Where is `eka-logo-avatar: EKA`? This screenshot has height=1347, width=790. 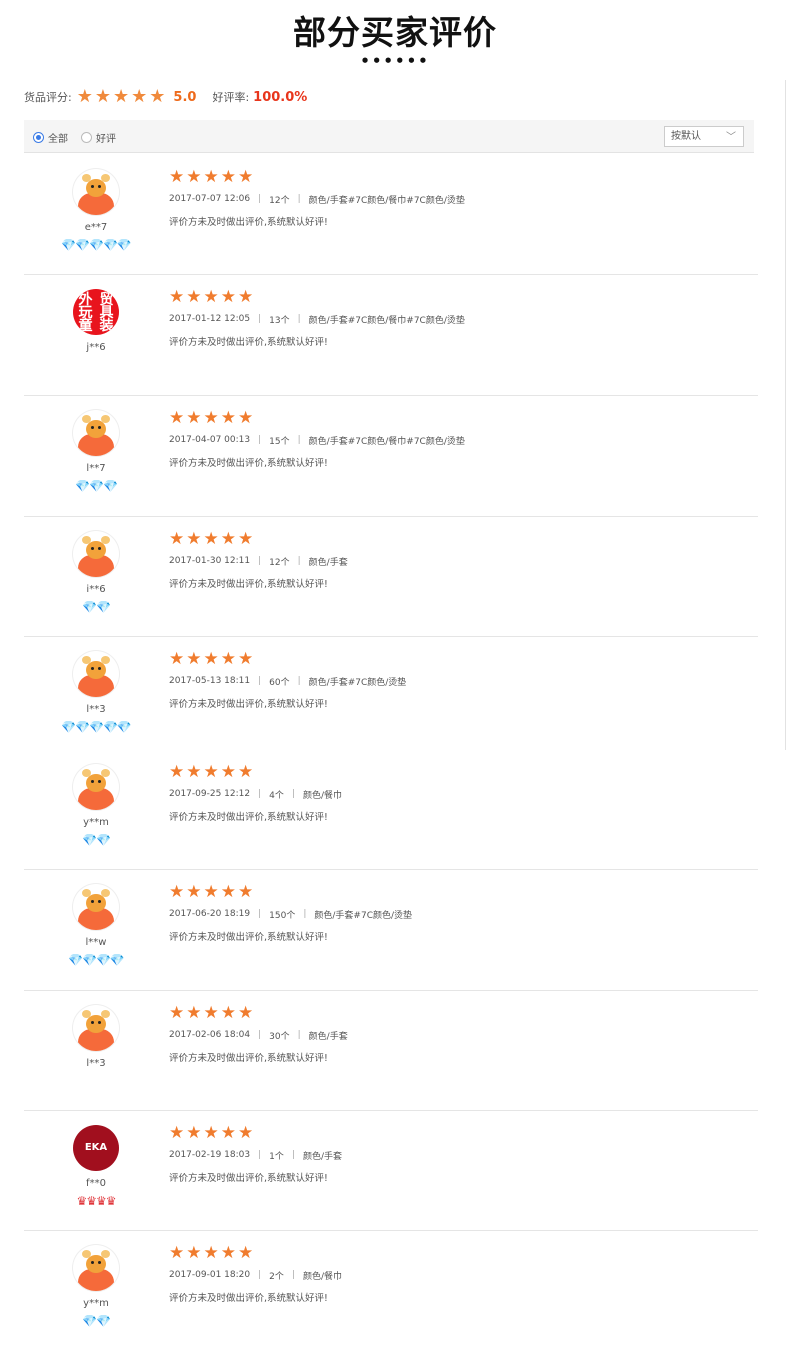
eka-logo-avatar: EKA is located at coordinates (96, 1148).